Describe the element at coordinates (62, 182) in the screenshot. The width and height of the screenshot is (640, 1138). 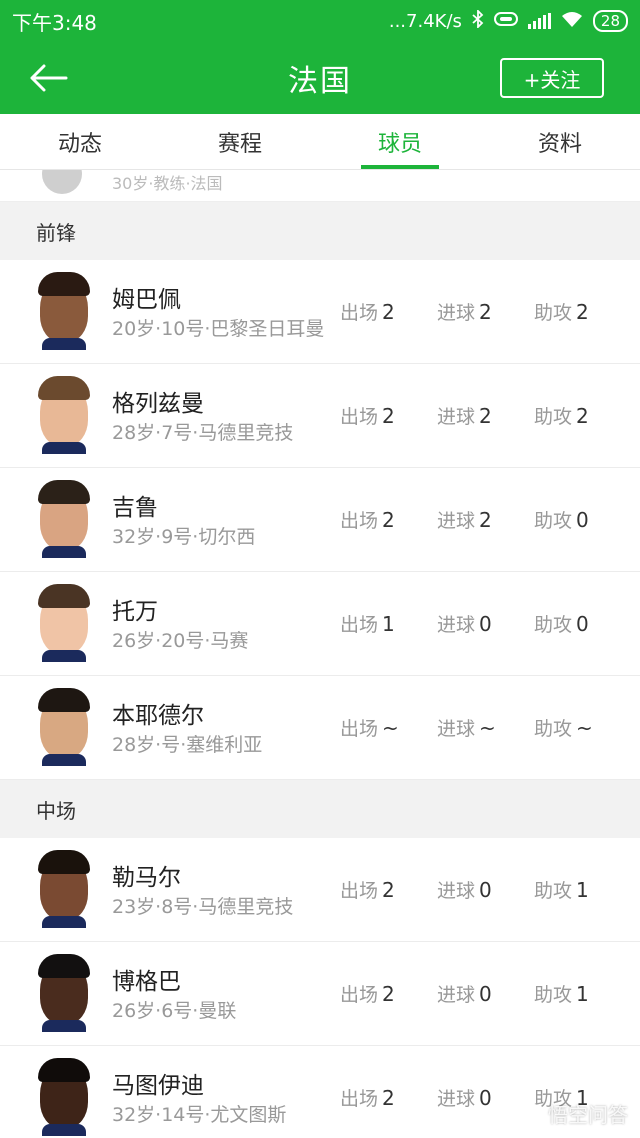
I see `avatar` at that location.